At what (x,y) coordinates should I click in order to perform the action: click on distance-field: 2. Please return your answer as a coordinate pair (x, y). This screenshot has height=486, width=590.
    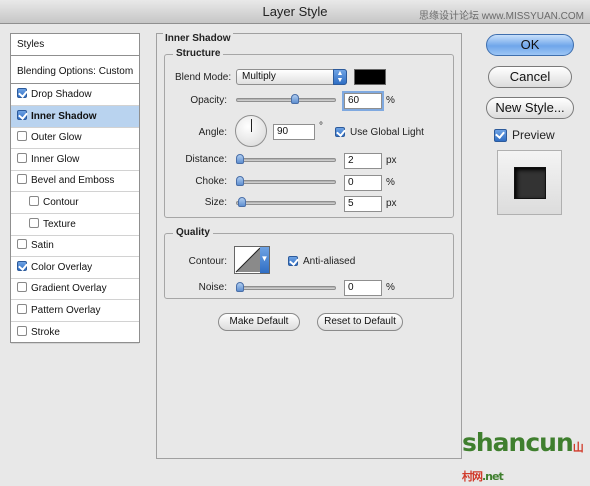
    Looking at the image, I should click on (363, 161).